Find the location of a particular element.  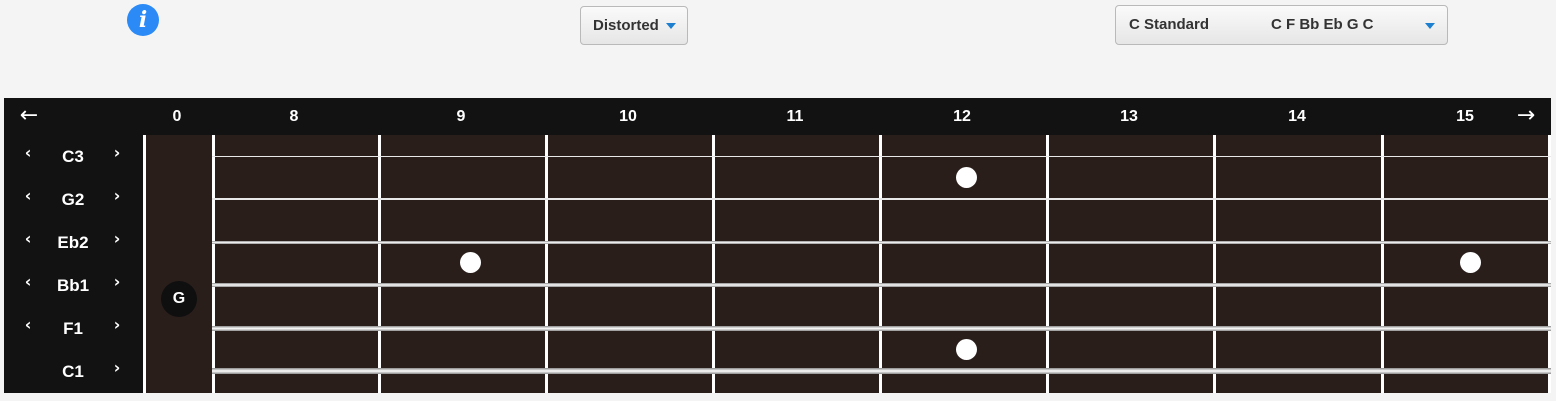

sound-dropdown-value: Distorted is located at coordinates (626, 25).